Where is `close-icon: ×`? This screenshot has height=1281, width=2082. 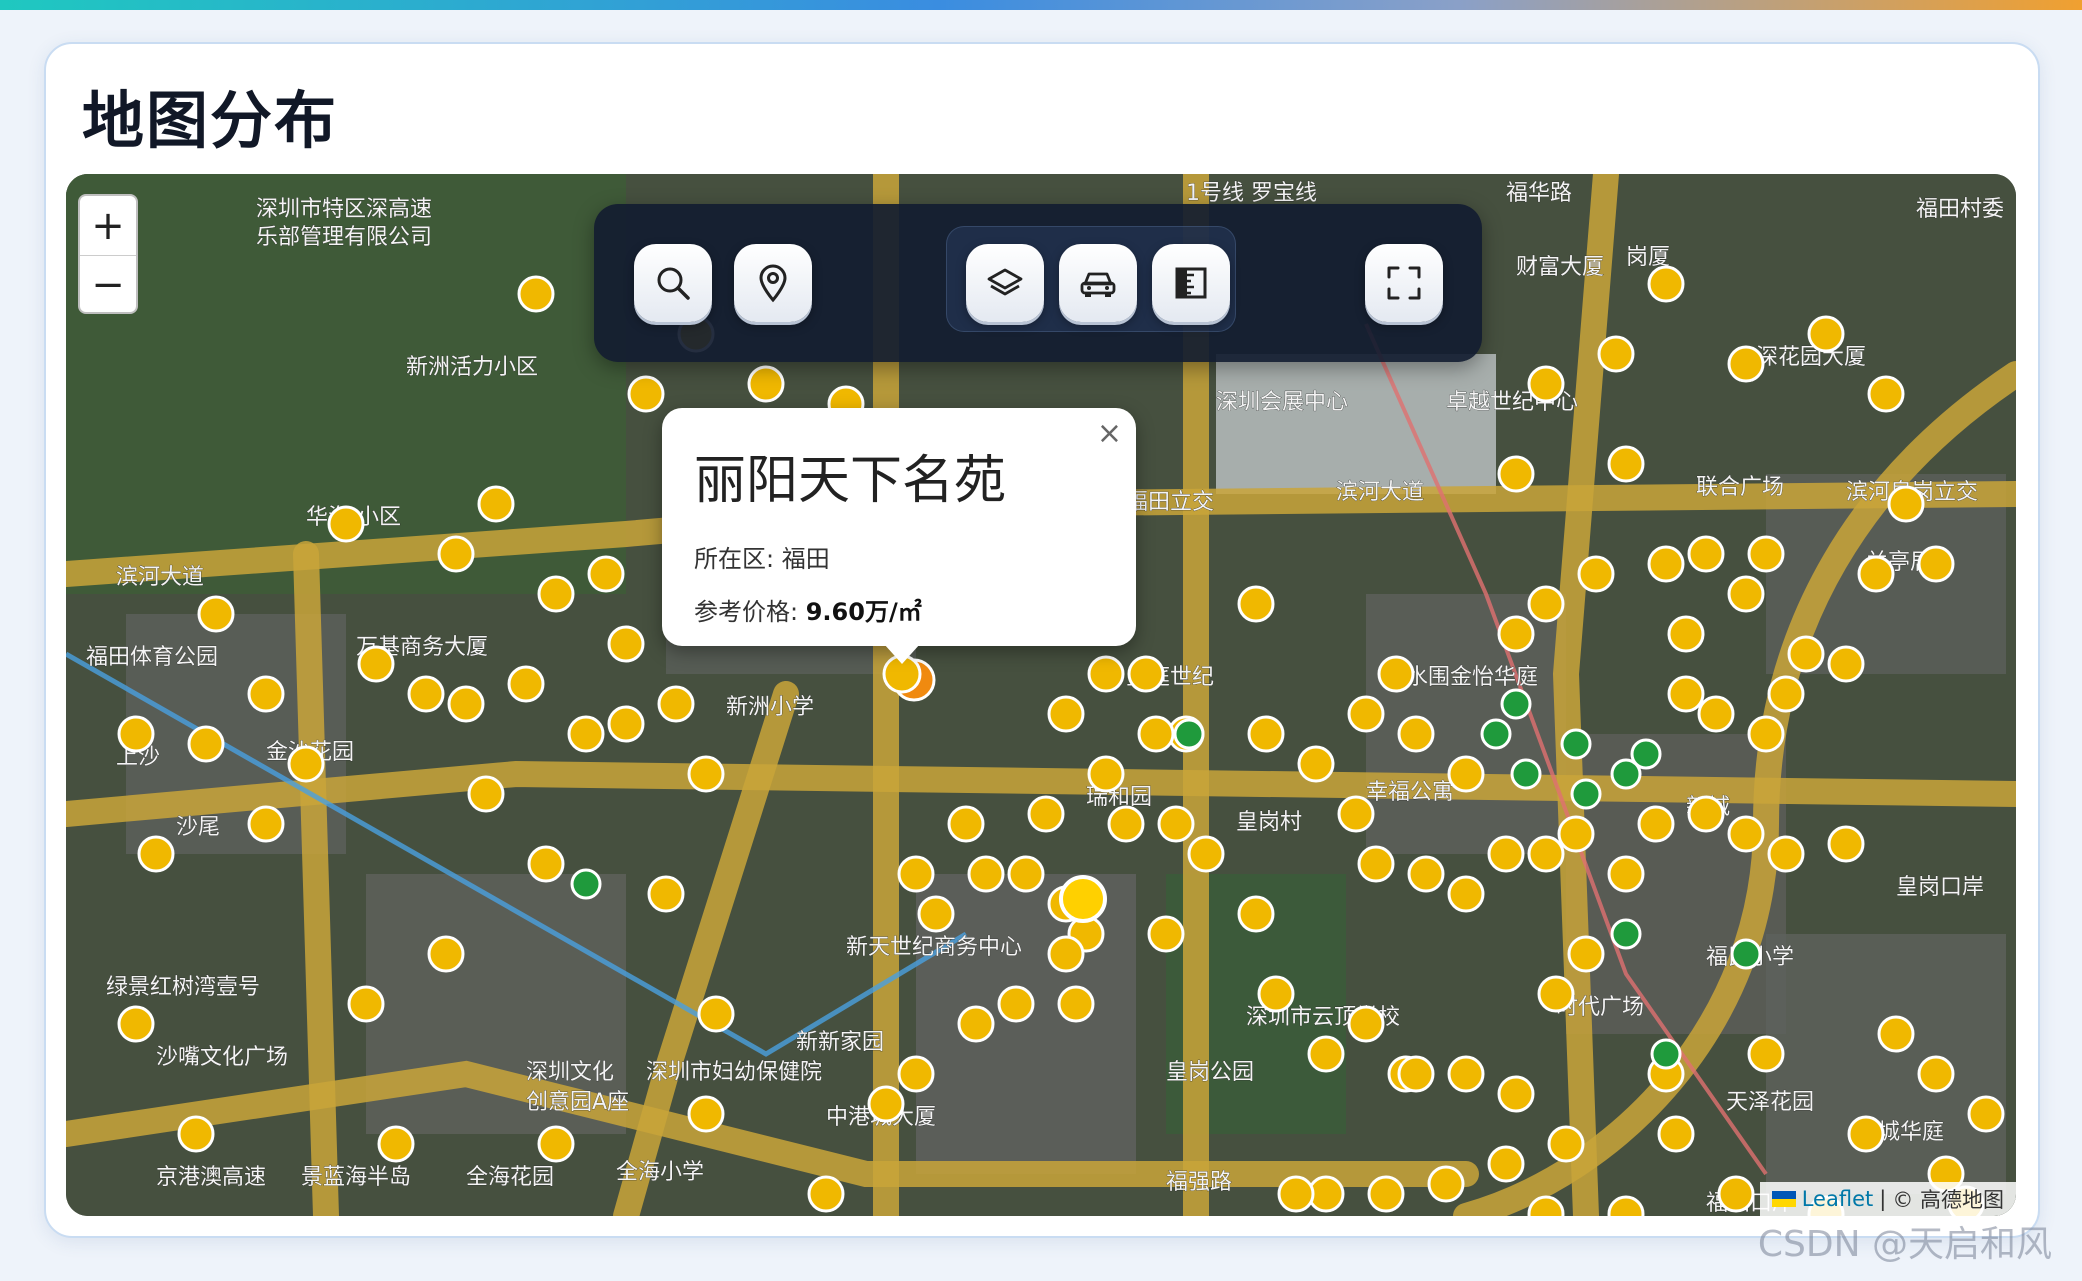 close-icon: × is located at coordinates (1109, 433).